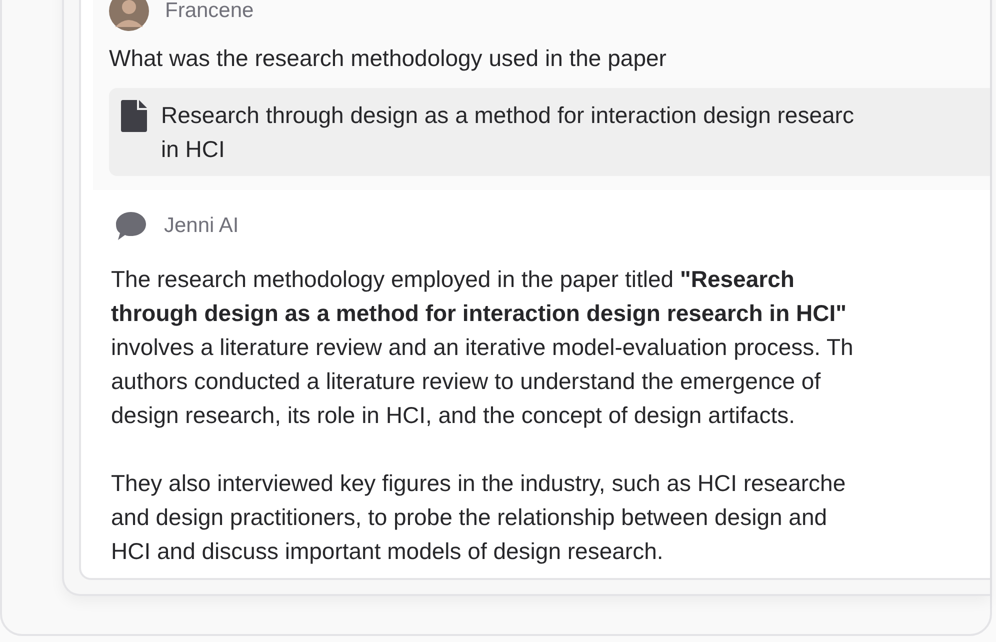 The image size is (996, 642). Describe the element at coordinates (129, 15) in the screenshot. I see `avatar-icon` at that location.